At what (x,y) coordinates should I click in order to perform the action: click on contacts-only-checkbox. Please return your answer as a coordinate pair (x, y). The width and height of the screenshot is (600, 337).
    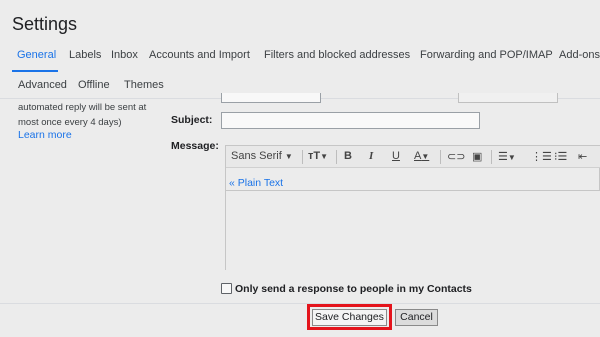
    Looking at the image, I should click on (226, 288).